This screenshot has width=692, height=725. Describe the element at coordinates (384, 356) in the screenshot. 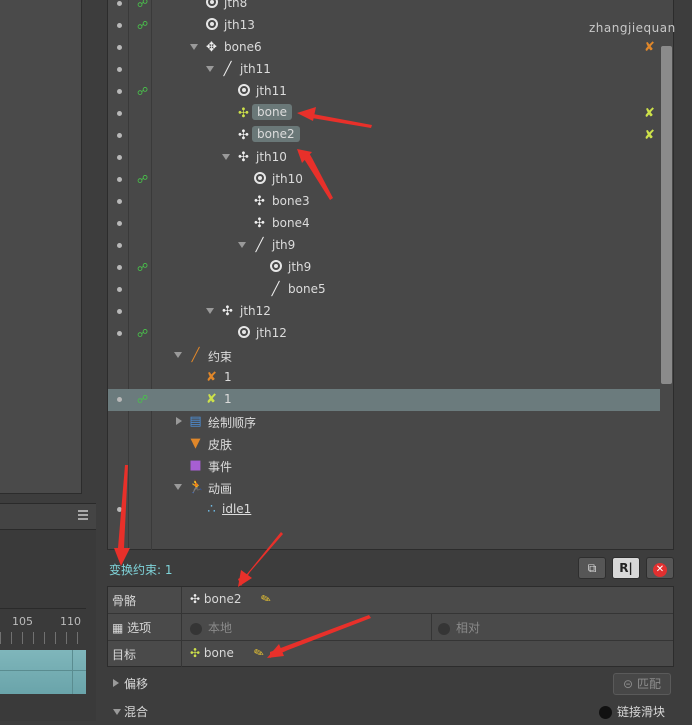

I see `tree-row: ╱ 约束` at that location.